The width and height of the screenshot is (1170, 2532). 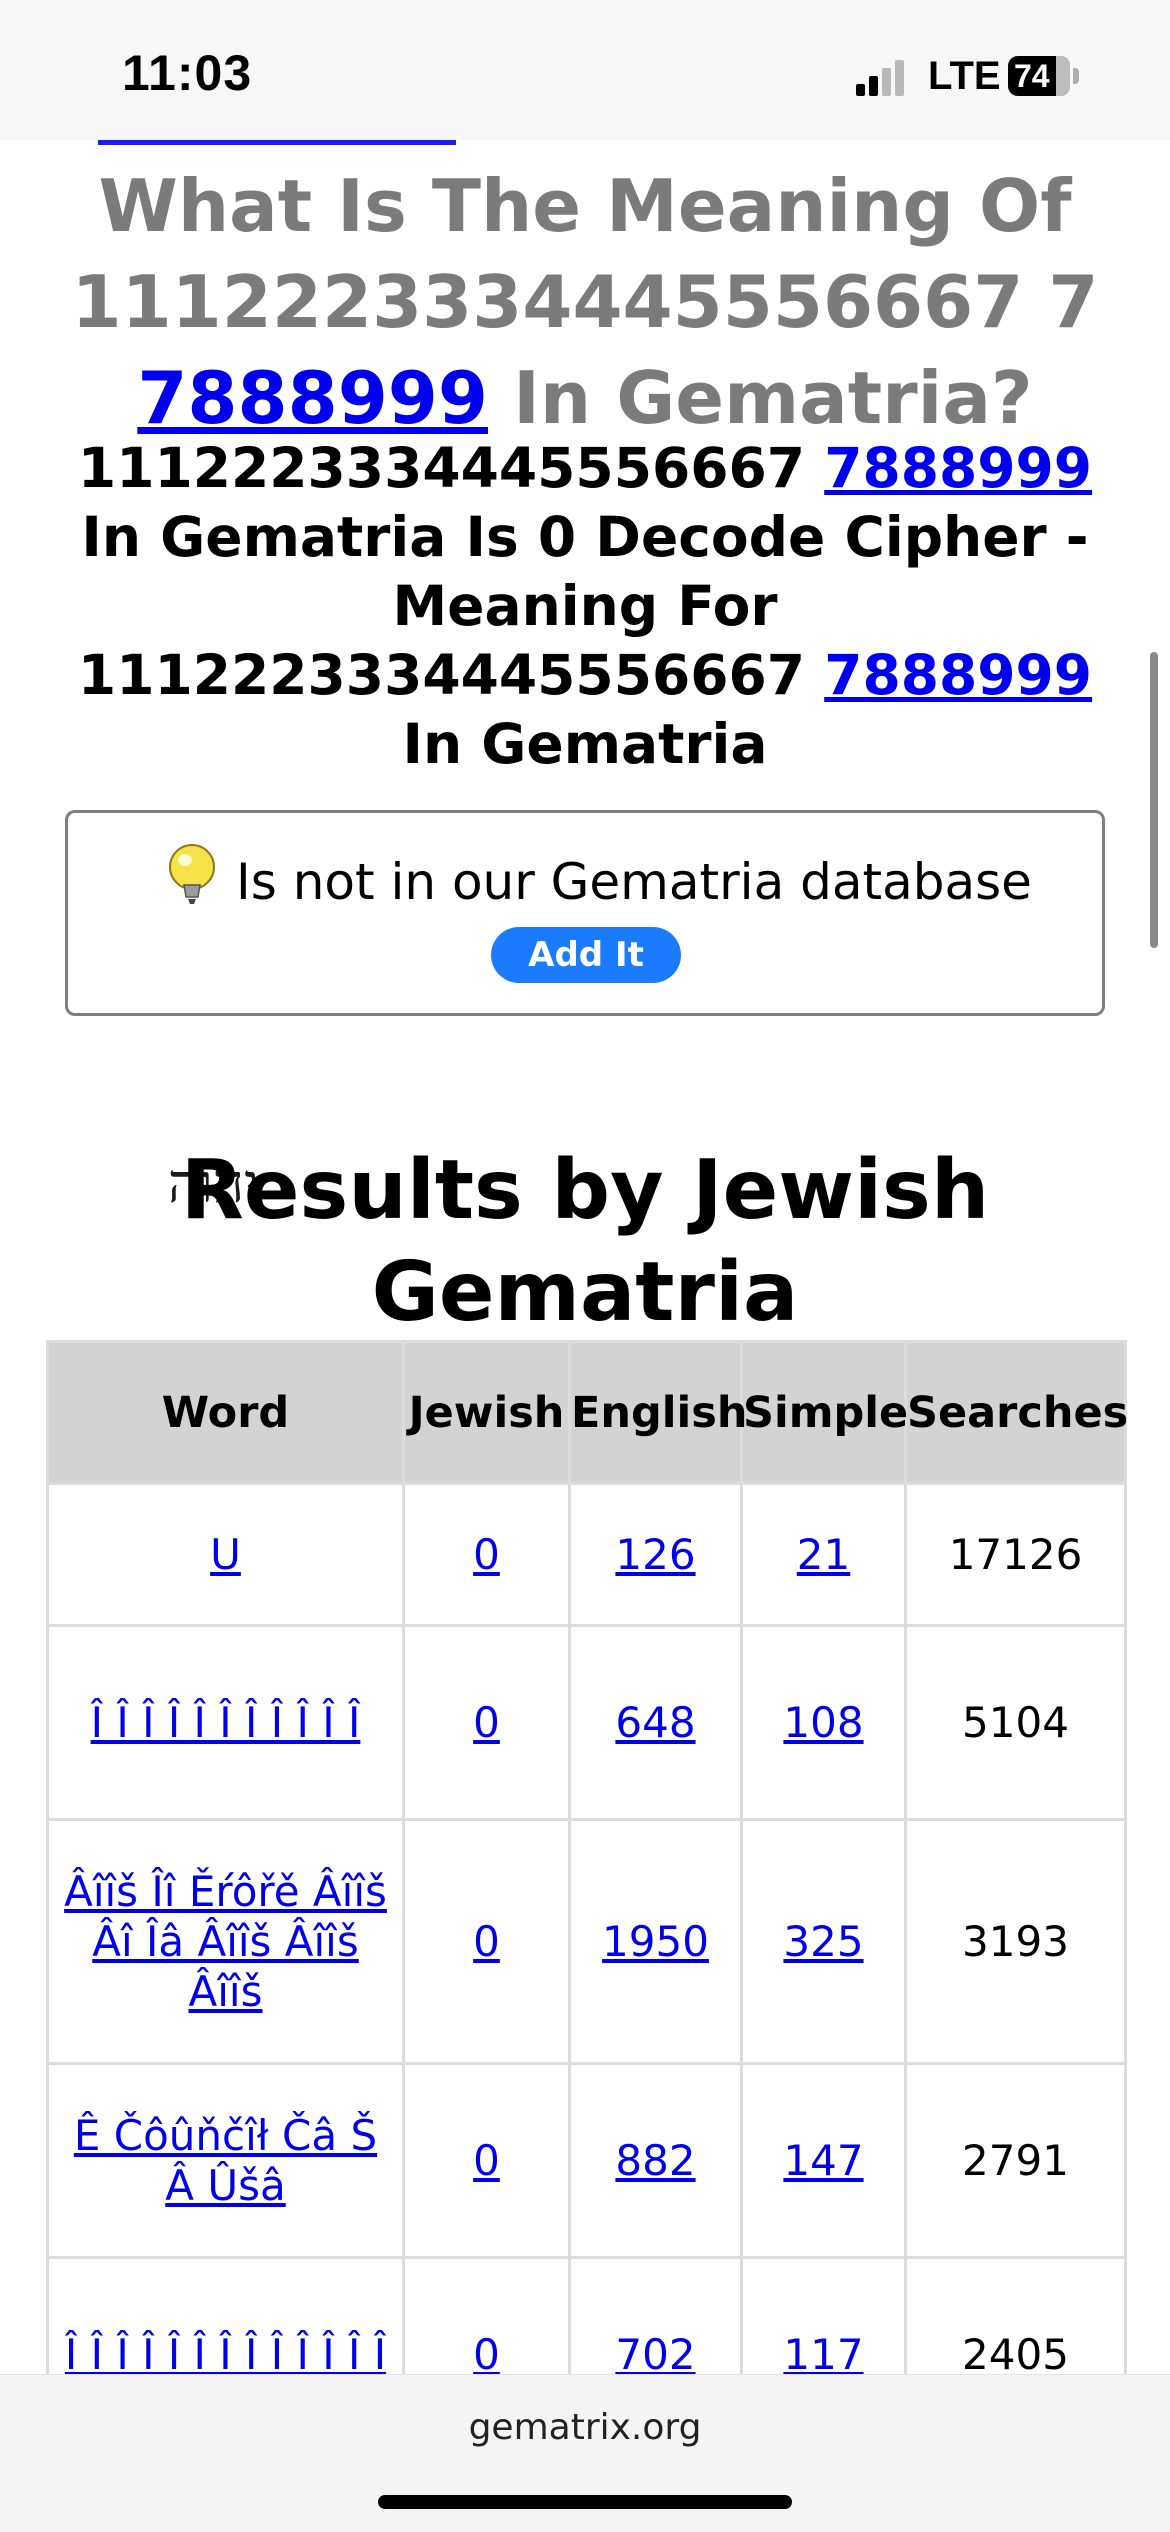 I want to click on simple-value-link: 108, so click(x=823, y=1722).